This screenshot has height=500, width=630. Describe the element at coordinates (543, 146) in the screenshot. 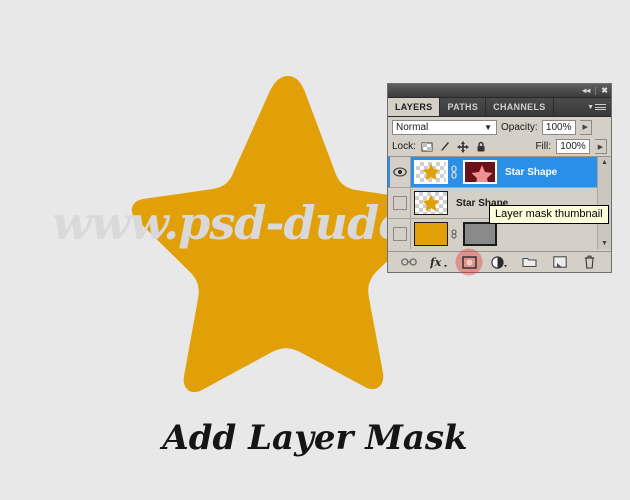

I see `fill-label: Fill:` at that location.